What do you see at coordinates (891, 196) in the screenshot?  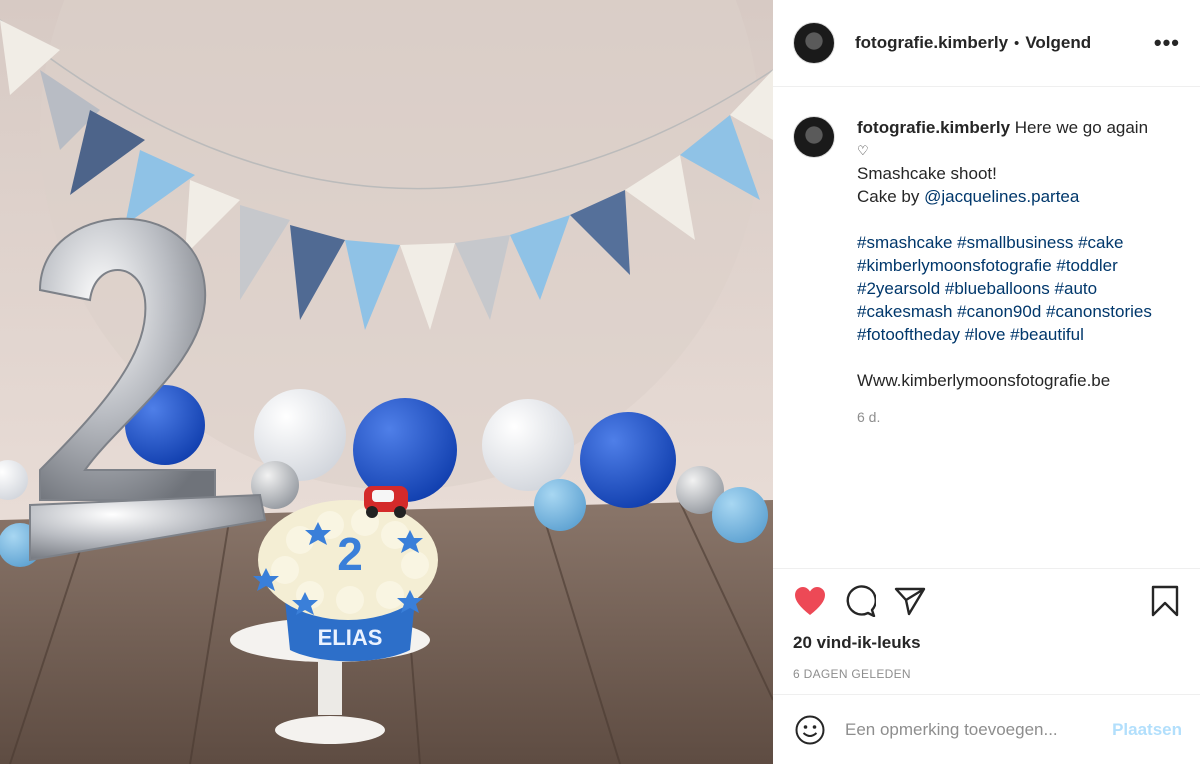 I see `caption-line-prefix: Cake by` at bounding box center [891, 196].